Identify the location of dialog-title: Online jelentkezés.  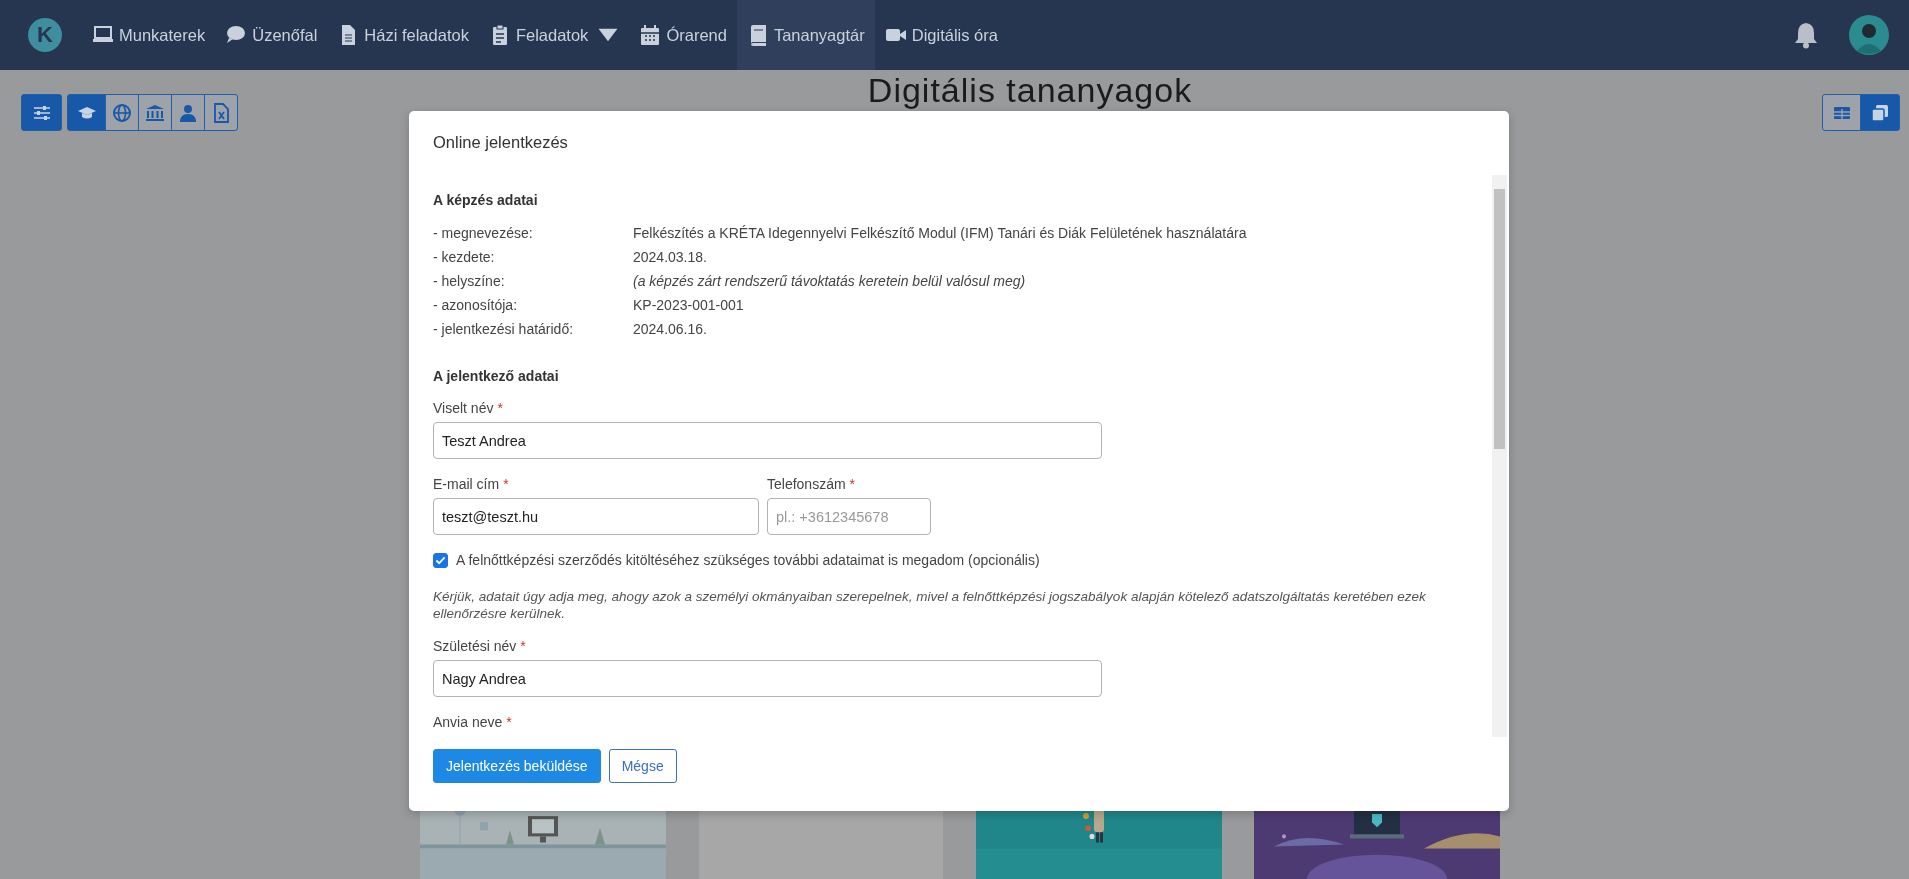
(500, 142).